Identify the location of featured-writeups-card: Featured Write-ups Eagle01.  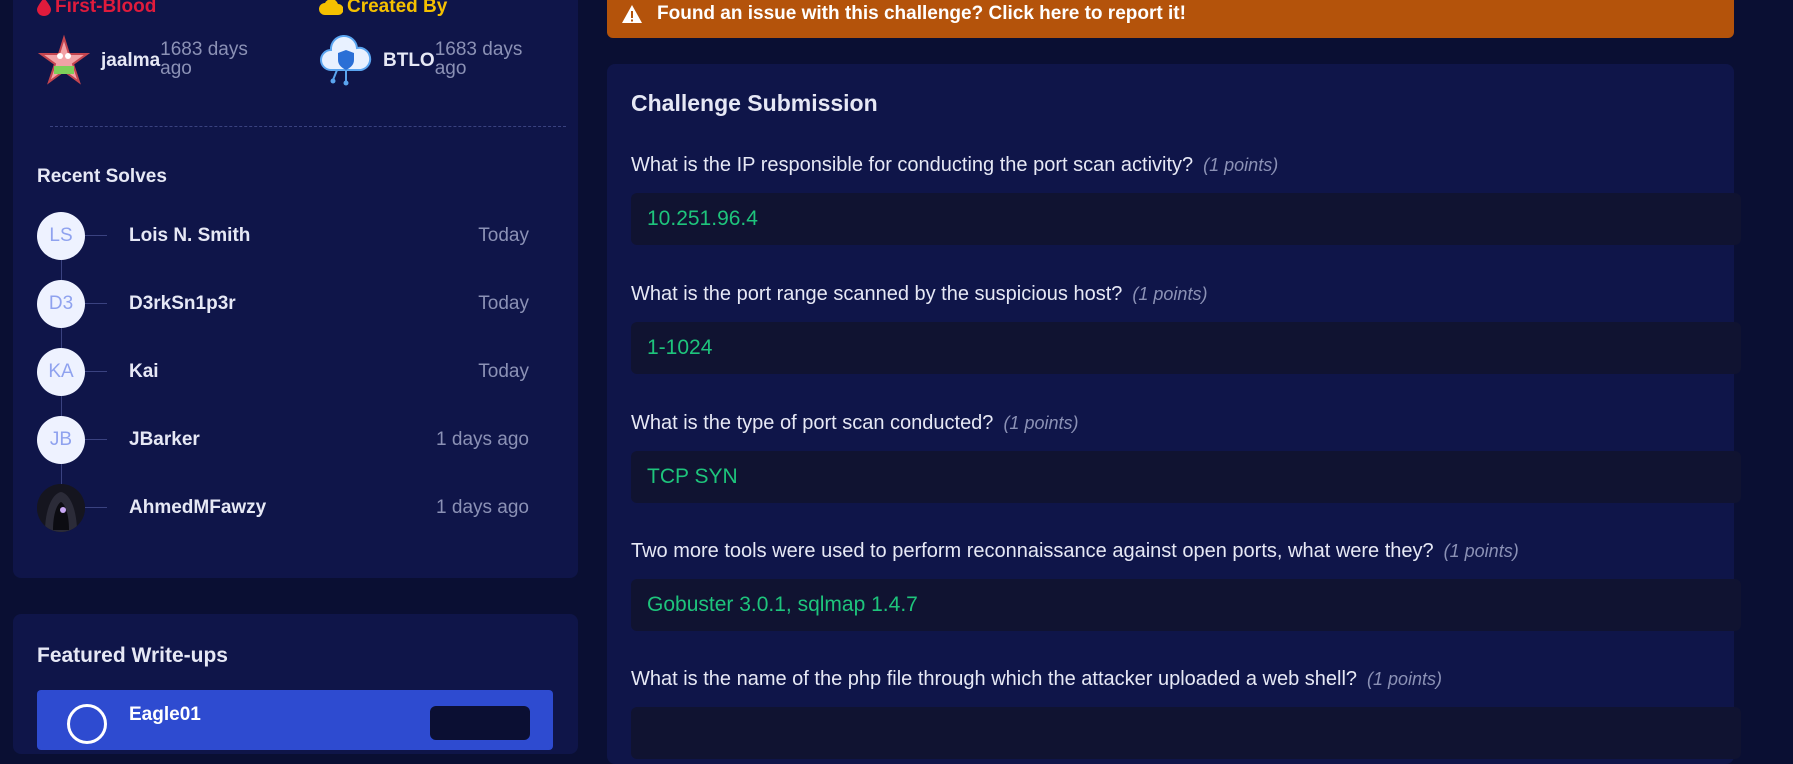
(295, 684).